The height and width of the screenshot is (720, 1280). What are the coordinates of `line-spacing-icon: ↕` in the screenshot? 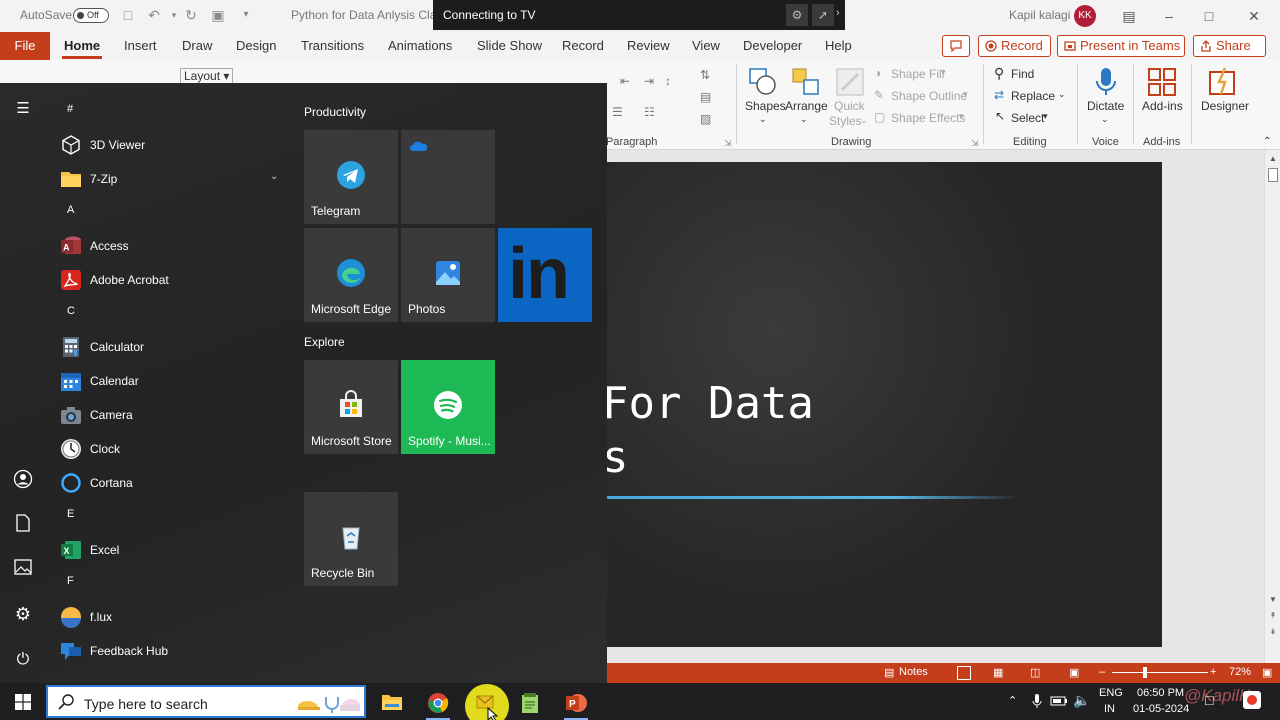 It's located at (668, 81).